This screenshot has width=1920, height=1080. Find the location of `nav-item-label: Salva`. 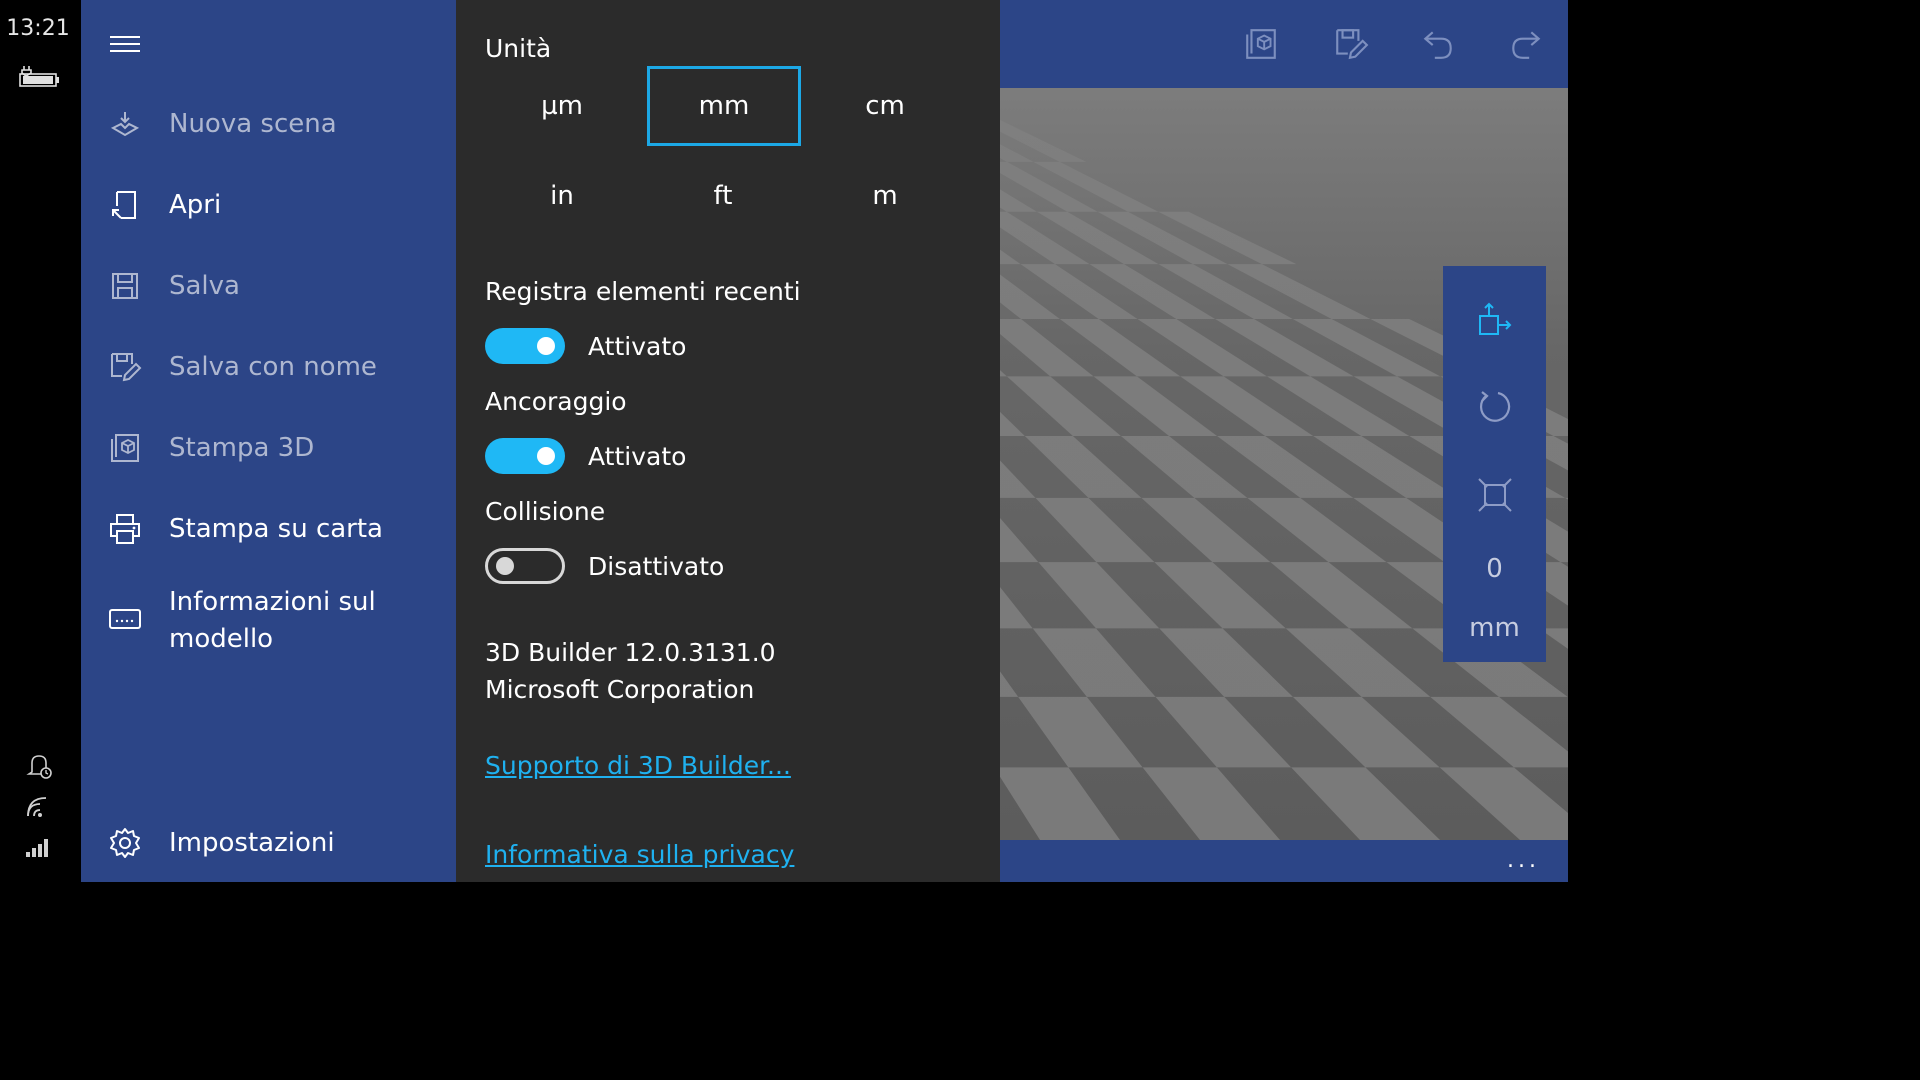

nav-item-label: Salva is located at coordinates (204, 285).